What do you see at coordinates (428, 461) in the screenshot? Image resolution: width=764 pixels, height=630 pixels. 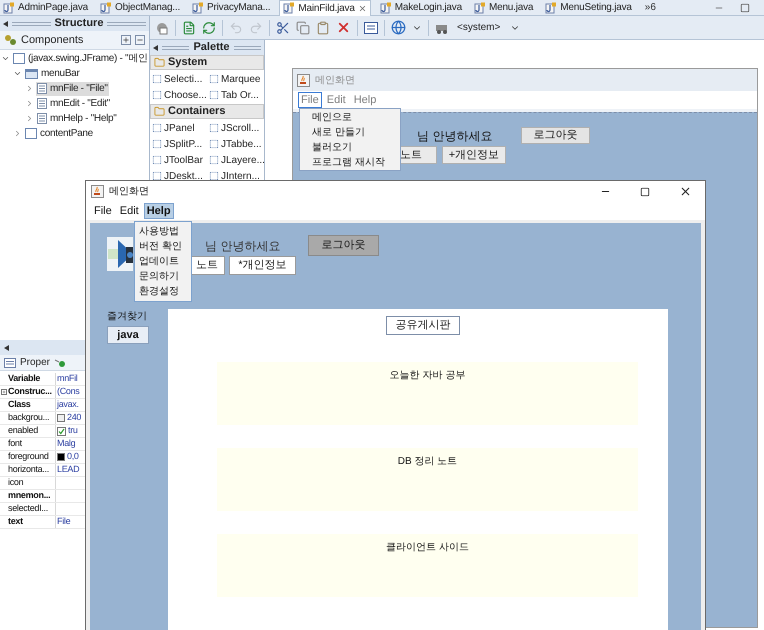 I see `board-title: DB 정리 노트` at bounding box center [428, 461].